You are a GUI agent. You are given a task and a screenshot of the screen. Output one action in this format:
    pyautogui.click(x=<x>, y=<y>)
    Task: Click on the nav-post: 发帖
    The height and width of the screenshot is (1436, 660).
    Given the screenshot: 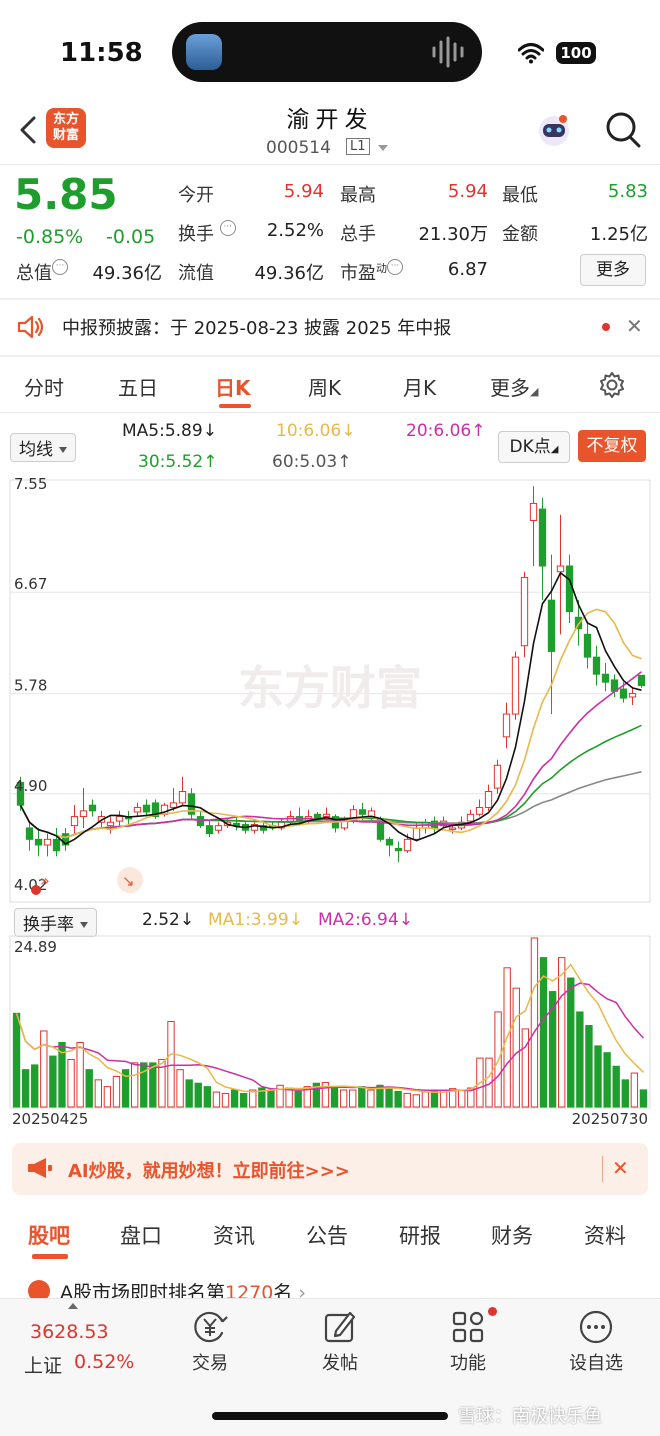 What is the action you would take?
    pyautogui.click(x=340, y=1354)
    